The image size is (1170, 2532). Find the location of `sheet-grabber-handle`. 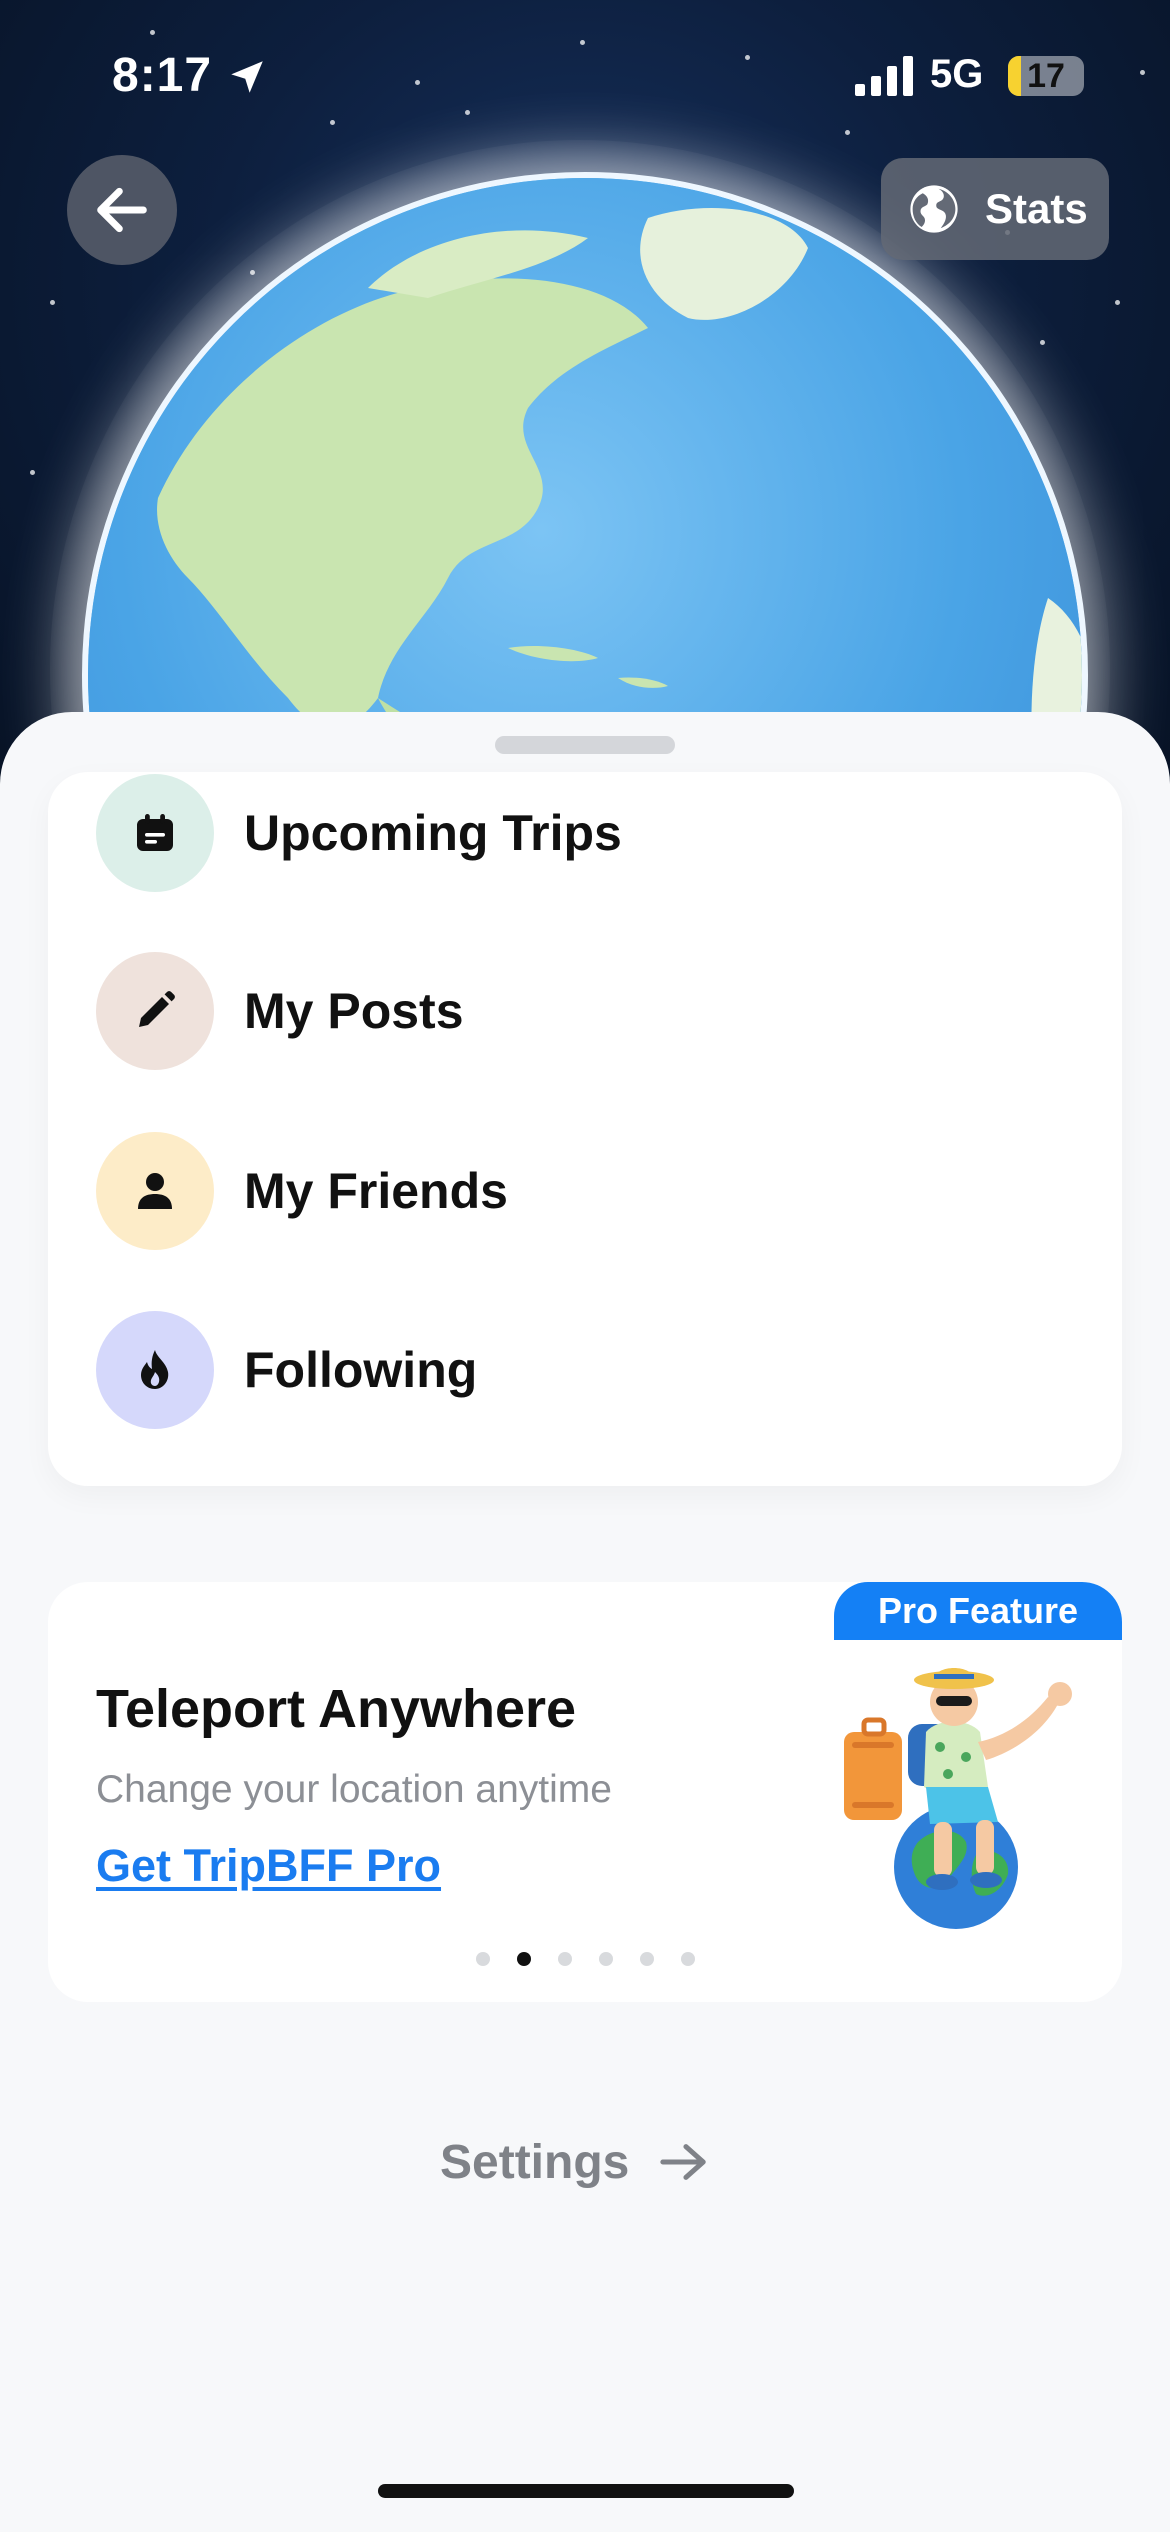

sheet-grabber-handle is located at coordinates (585, 745).